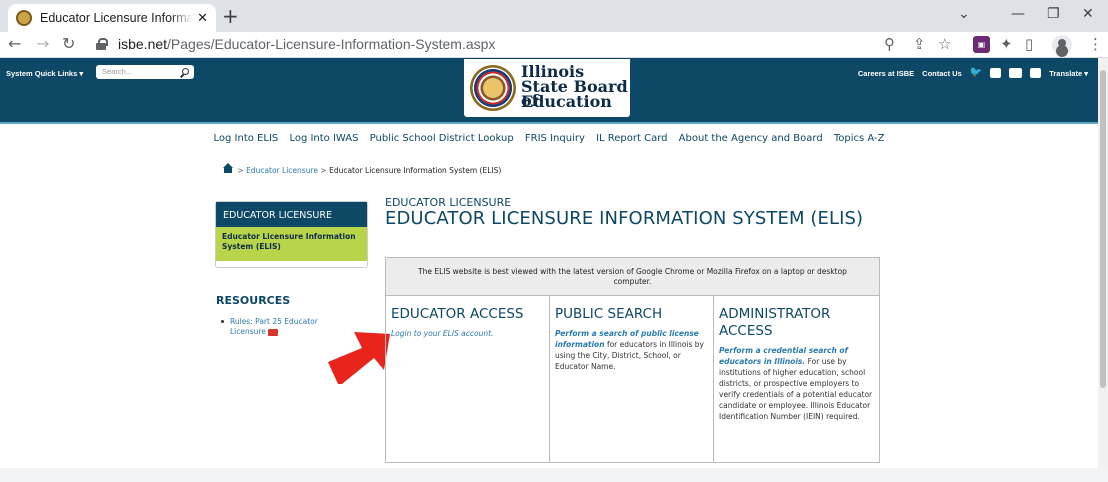  I want to click on restore-button: ❐, so click(1053, 14).